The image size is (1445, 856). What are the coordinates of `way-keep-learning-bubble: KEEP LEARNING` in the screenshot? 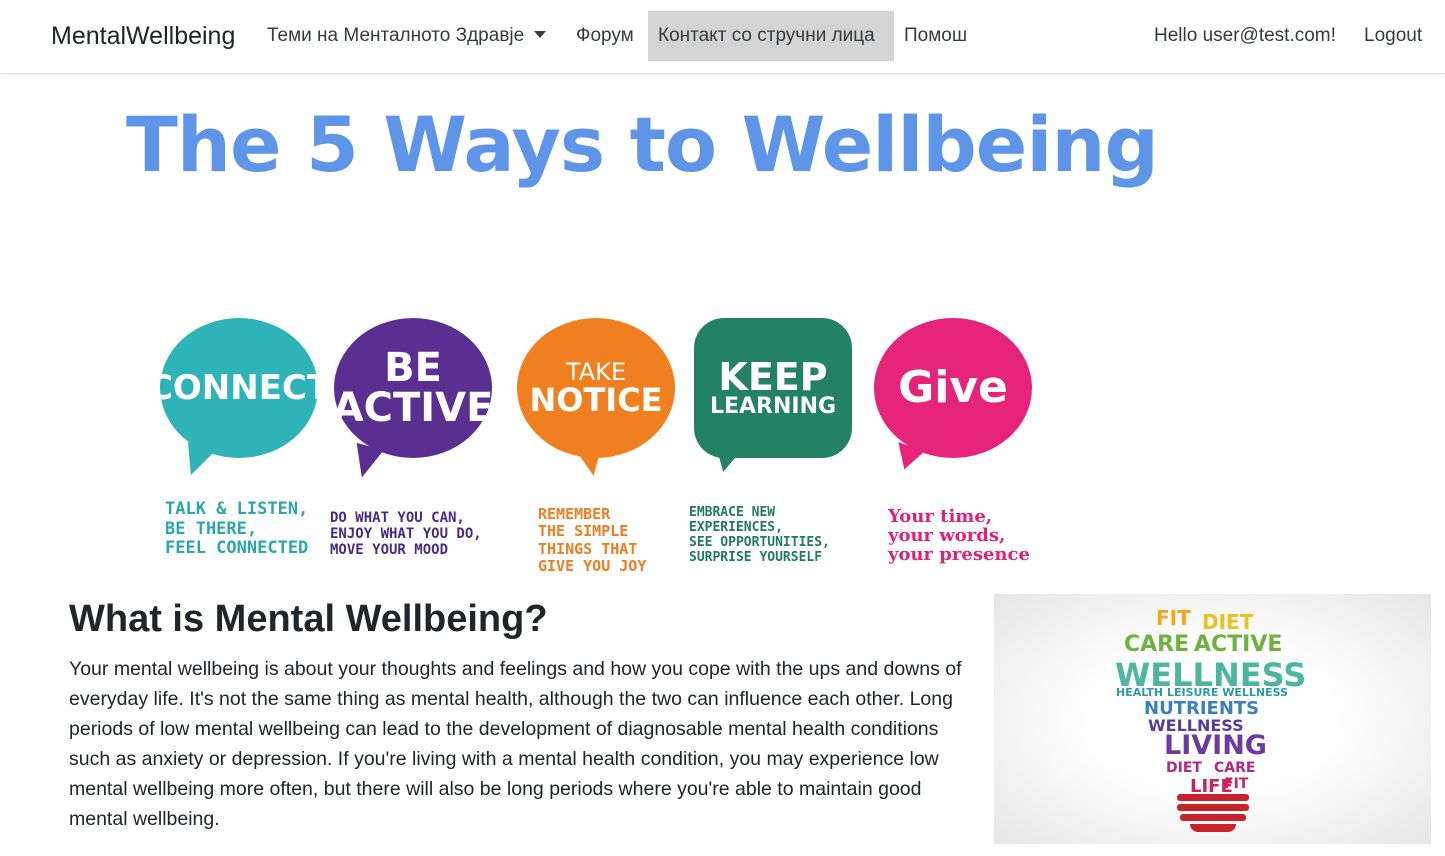 It's located at (774, 398).